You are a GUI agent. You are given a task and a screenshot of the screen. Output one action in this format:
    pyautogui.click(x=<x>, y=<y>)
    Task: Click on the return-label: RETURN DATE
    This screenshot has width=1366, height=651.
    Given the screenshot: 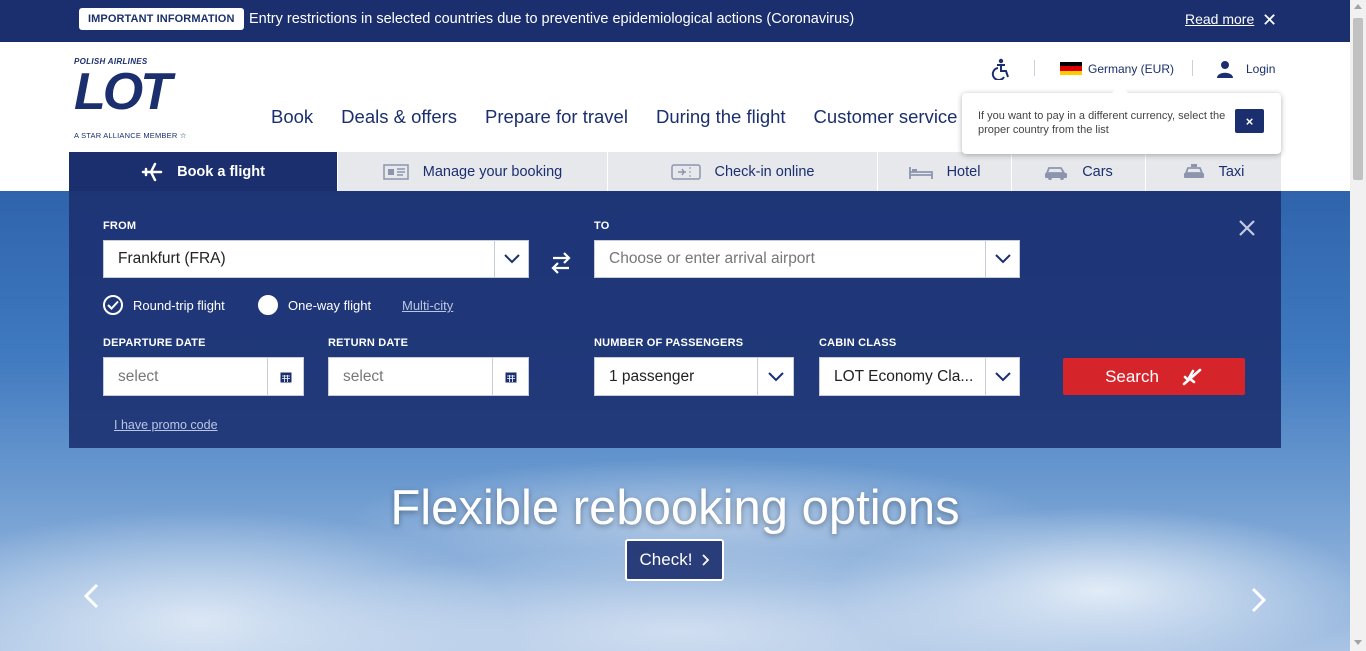 What is the action you would take?
    pyautogui.click(x=368, y=343)
    